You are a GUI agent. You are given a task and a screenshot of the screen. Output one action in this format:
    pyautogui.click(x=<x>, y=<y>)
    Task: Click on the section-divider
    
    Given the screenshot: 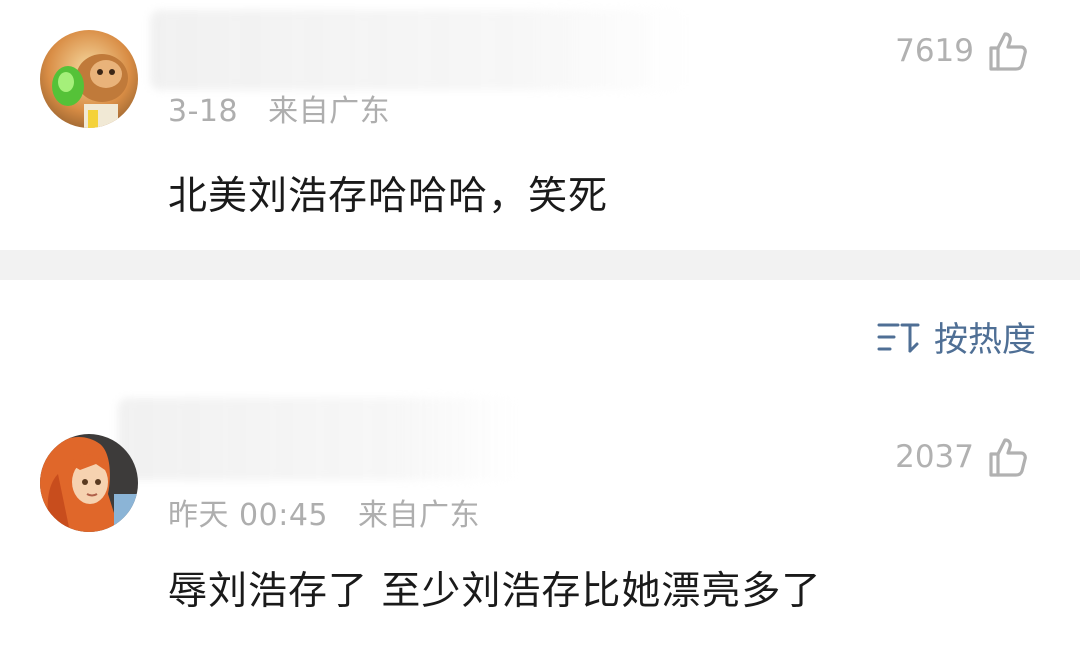 What is the action you would take?
    pyautogui.click(x=540, y=265)
    